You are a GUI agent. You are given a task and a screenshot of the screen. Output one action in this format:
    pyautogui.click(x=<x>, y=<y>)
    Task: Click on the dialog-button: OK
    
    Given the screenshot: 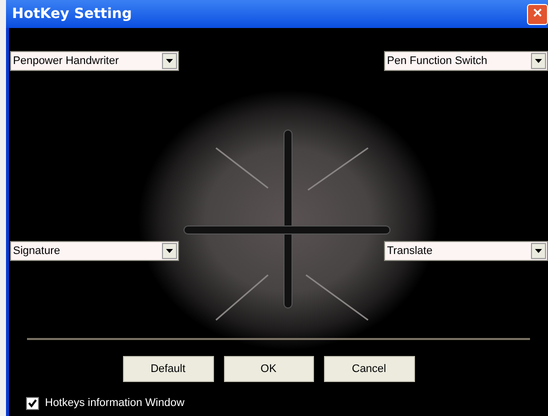 What is the action you would take?
    pyautogui.click(x=269, y=369)
    